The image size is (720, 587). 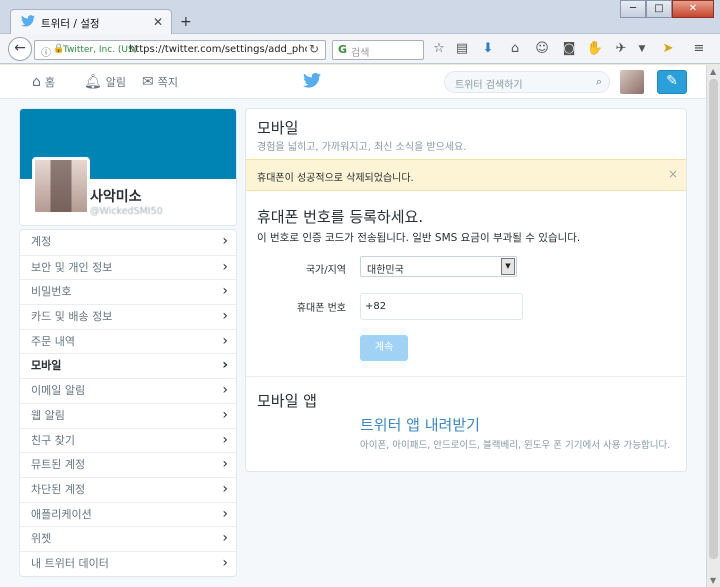 What do you see at coordinates (527, 82) in the screenshot?
I see `twitter-search-input: 트위터 검색하기 ⌕` at bounding box center [527, 82].